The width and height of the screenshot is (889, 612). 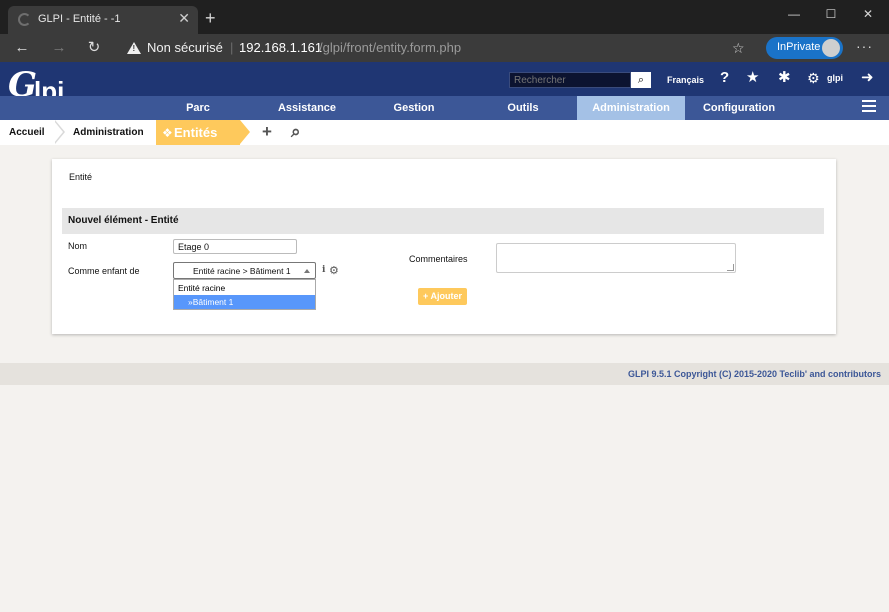 What do you see at coordinates (134, 48) in the screenshot?
I see `warning-icon` at bounding box center [134, 48].